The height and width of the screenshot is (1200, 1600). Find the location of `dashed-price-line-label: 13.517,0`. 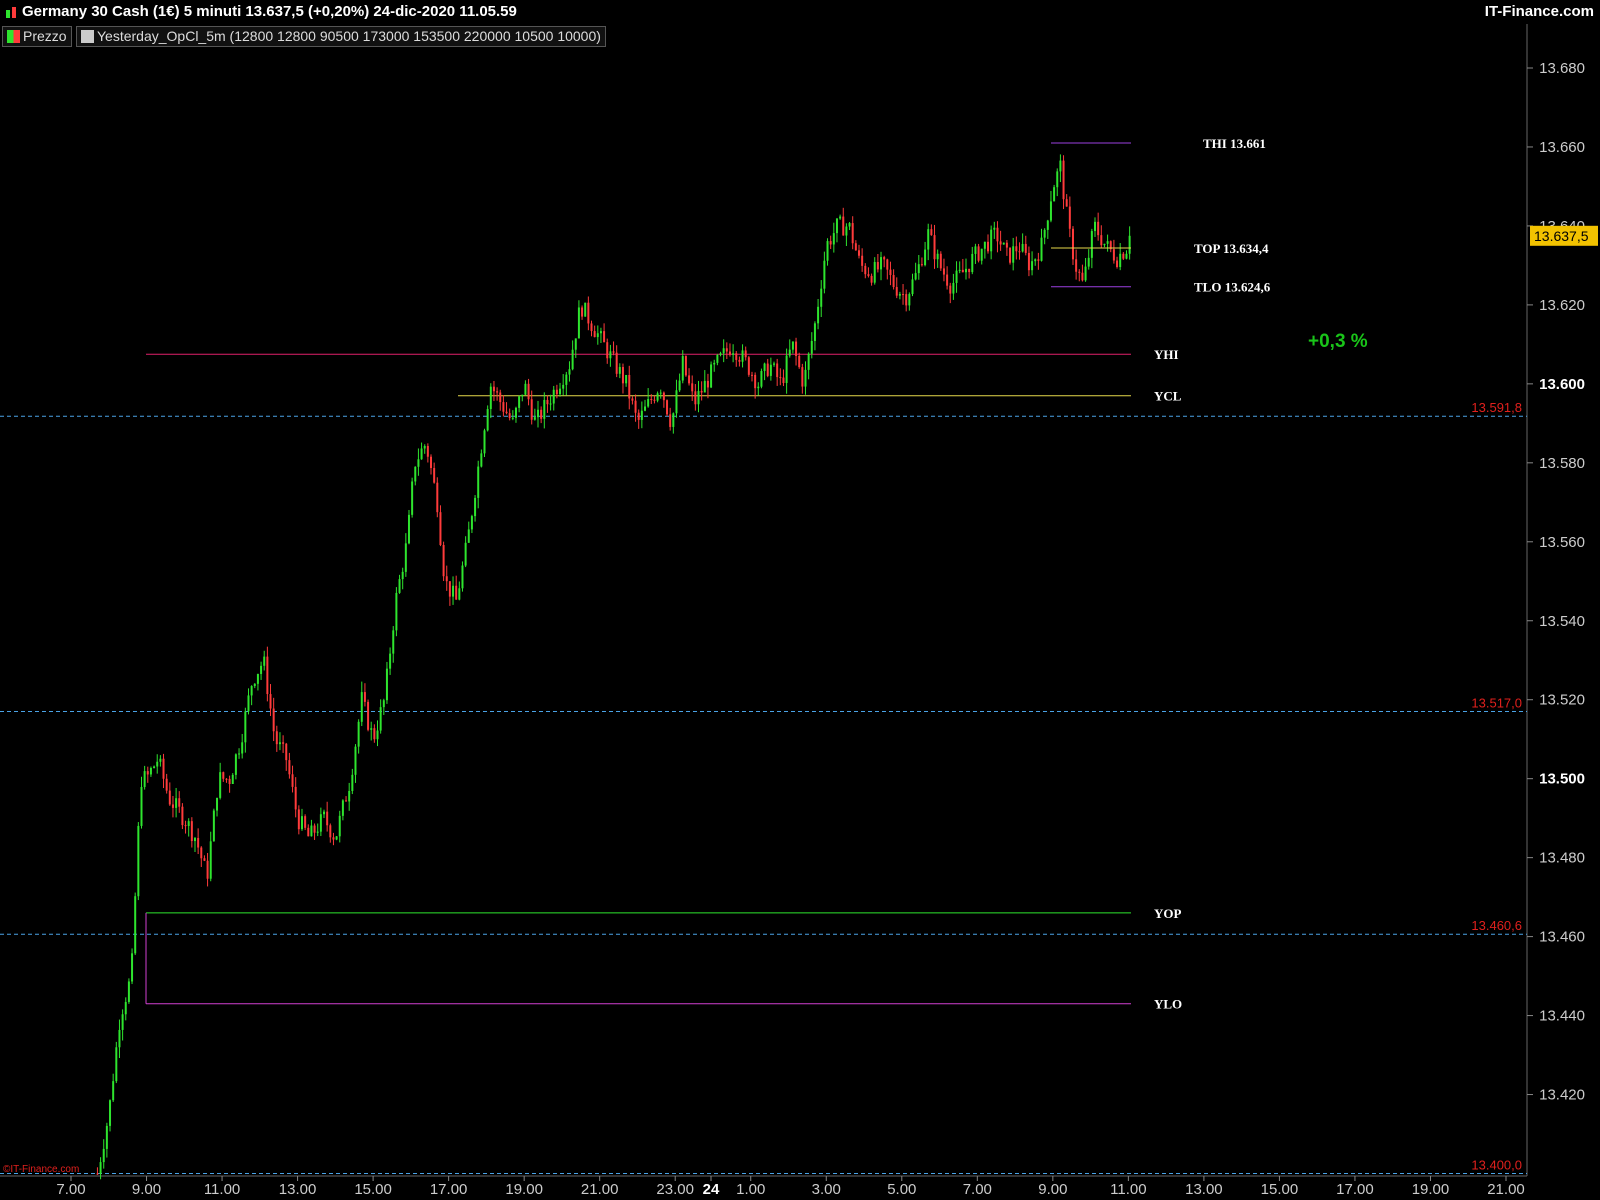

dashed-price-line-label: 13.517,0 is located at coordinates (1496, 703).